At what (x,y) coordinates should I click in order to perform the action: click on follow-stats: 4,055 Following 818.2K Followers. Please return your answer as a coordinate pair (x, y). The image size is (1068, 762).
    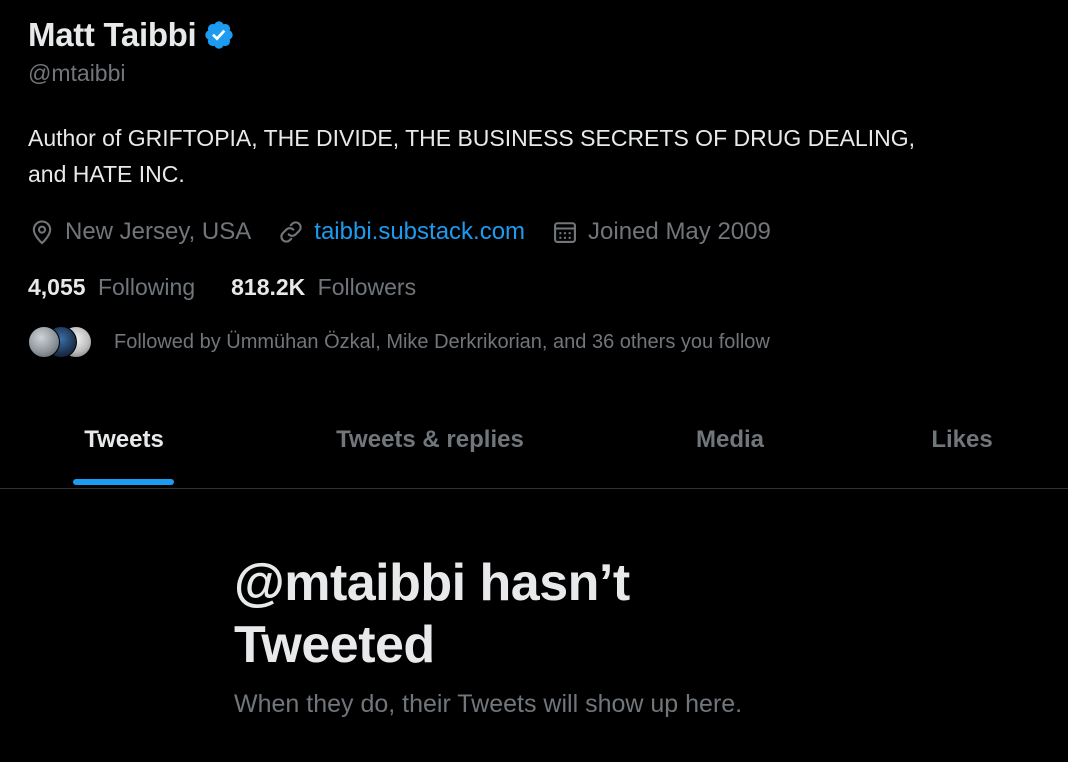
    Looking at the image, I should click on (240, 287).